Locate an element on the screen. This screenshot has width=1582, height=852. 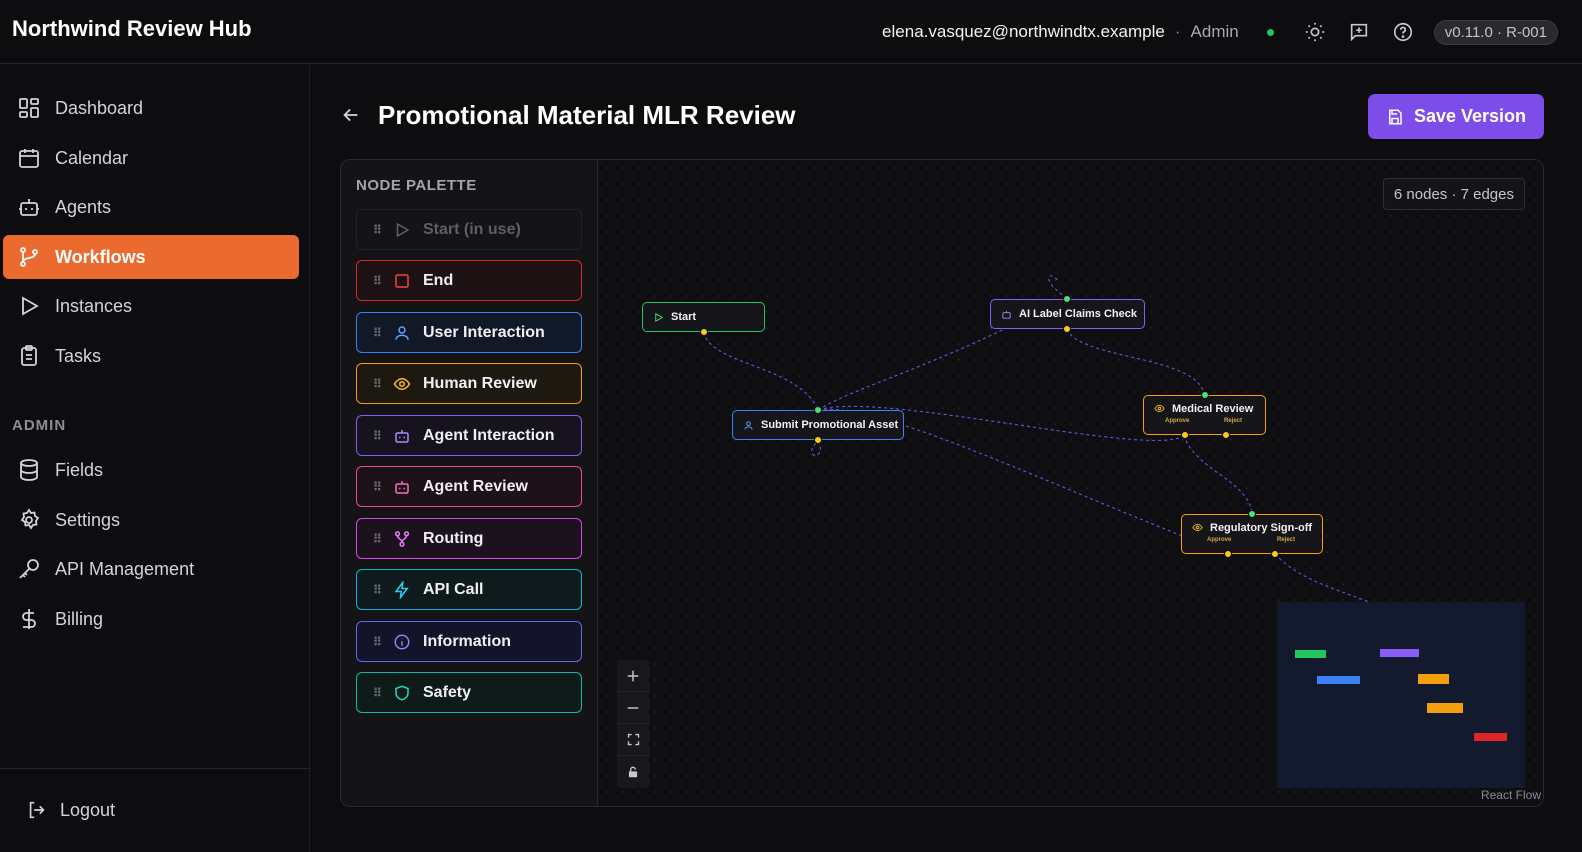
sidebar-item-calendar: Calendar is located at coordinates (151, 158).